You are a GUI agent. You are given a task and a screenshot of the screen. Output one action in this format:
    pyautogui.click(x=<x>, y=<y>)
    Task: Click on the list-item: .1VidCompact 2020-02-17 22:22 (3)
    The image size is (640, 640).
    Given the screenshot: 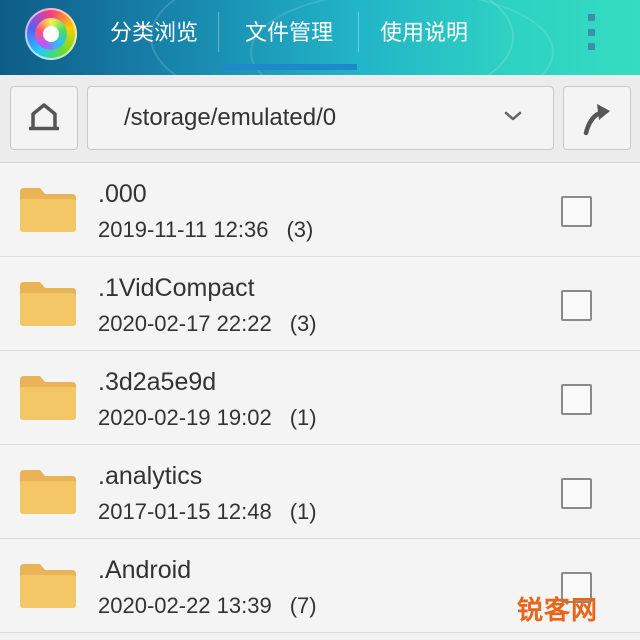 What is the action you would take?
    pyautogui.click(x=320, y=304)
    